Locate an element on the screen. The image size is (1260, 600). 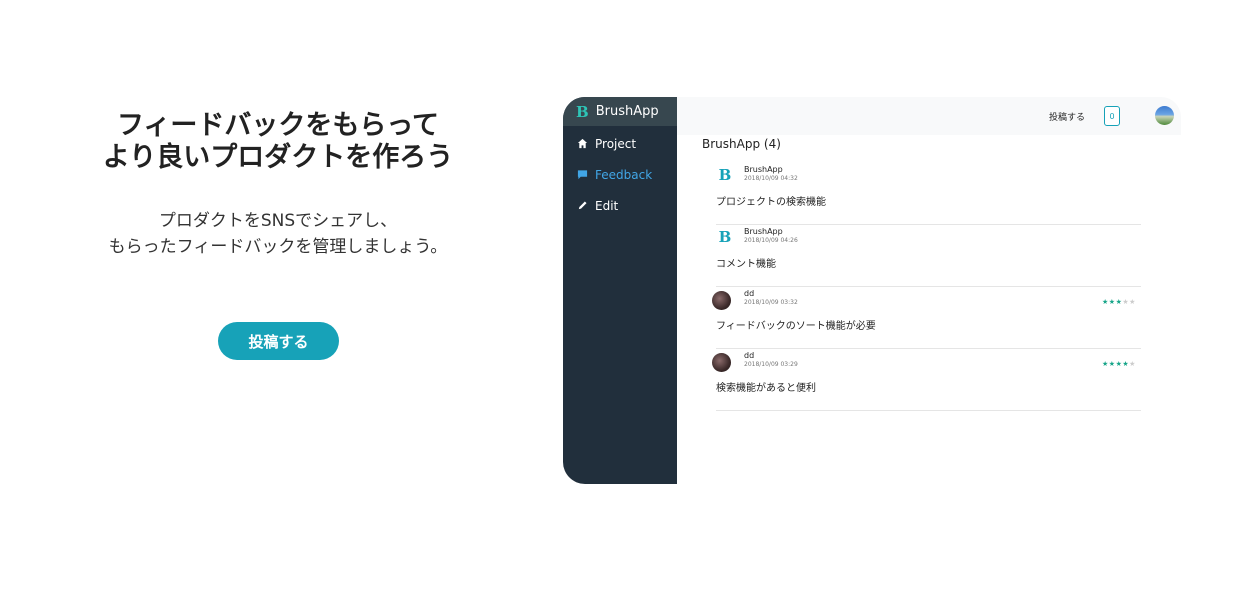
topbar: 投稿する 0 is located at coordinates (929, 116).